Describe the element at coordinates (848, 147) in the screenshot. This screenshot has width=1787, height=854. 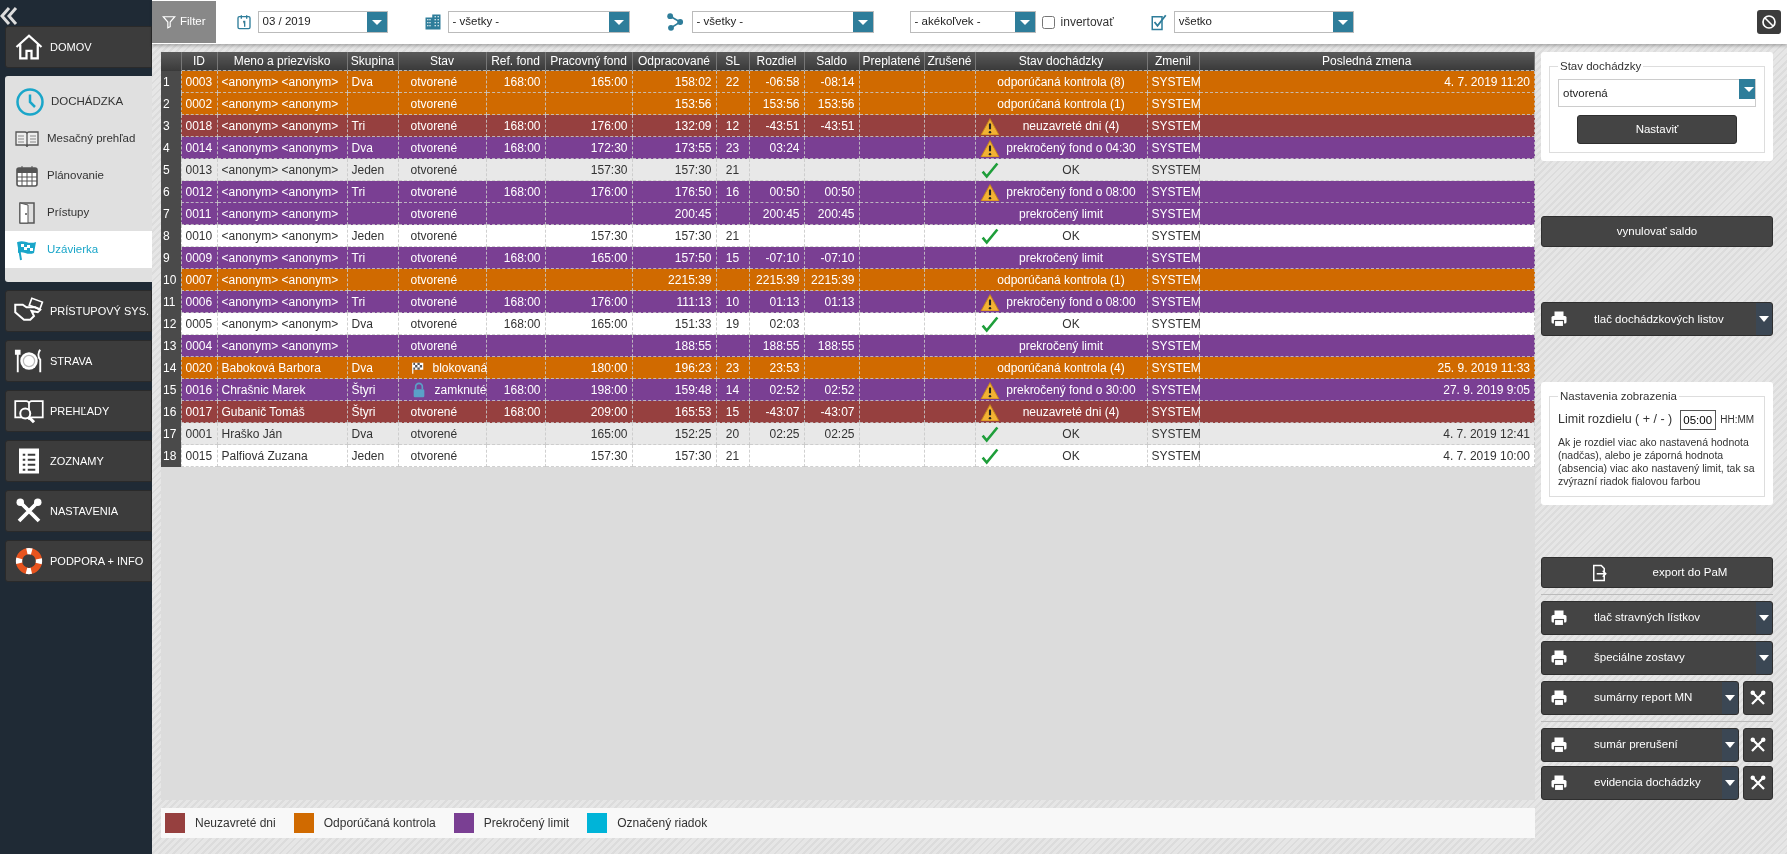
I see `table-row: 4 0014 <anonym> <anonym> Dva otvorené 168:00 172:30 173:55 23 03:24 prekročený fond o 04:30 SYSTEM` at that location.